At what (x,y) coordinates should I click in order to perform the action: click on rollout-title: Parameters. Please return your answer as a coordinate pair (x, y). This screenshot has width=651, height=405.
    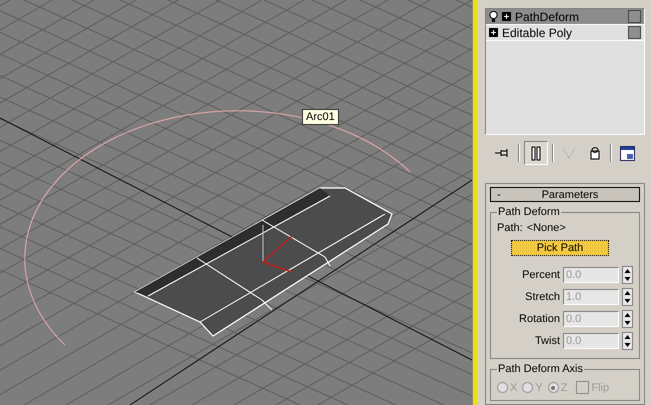
    Looking at the image, I should click on (570, 194).